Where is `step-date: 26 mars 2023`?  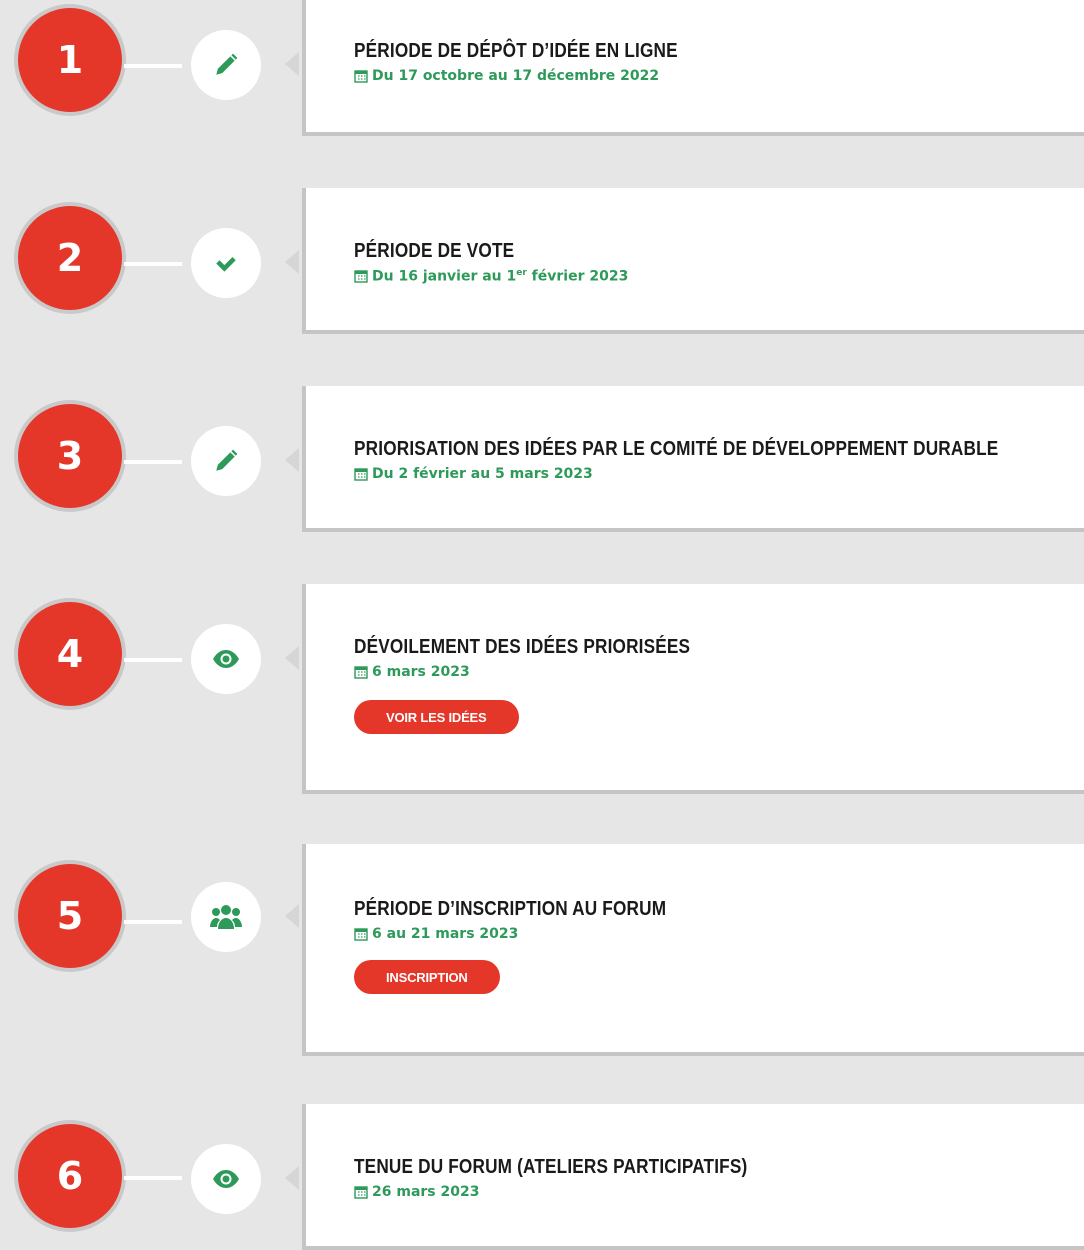 step-date: 26 mars 2023 is located at coordinates (416, 1192).